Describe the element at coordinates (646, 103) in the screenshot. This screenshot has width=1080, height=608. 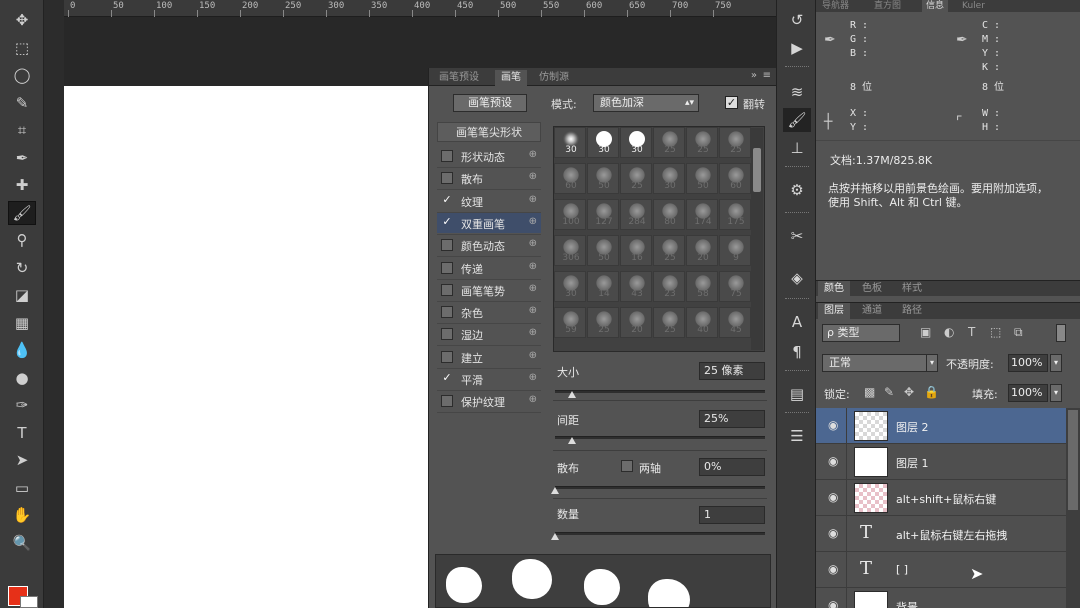
I see `mode-select: 颜色加深 ▴▾` at that location.